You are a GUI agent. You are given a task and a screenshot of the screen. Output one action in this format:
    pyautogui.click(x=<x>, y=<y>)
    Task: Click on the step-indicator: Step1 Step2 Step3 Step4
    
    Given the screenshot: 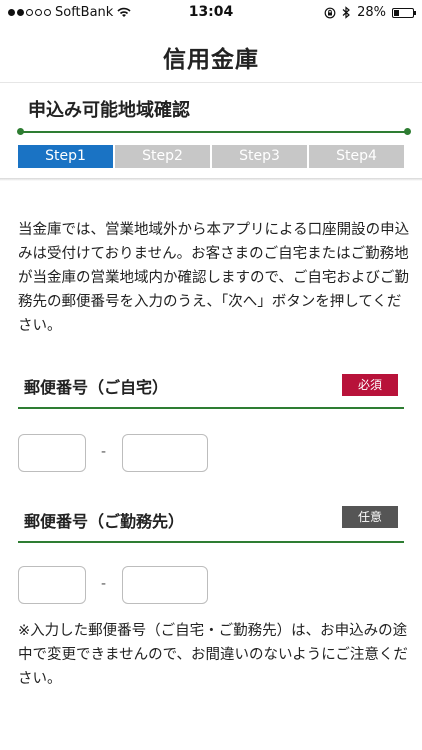 What is the action you would take?
    pyautogui.click(x=211, y=156)
    